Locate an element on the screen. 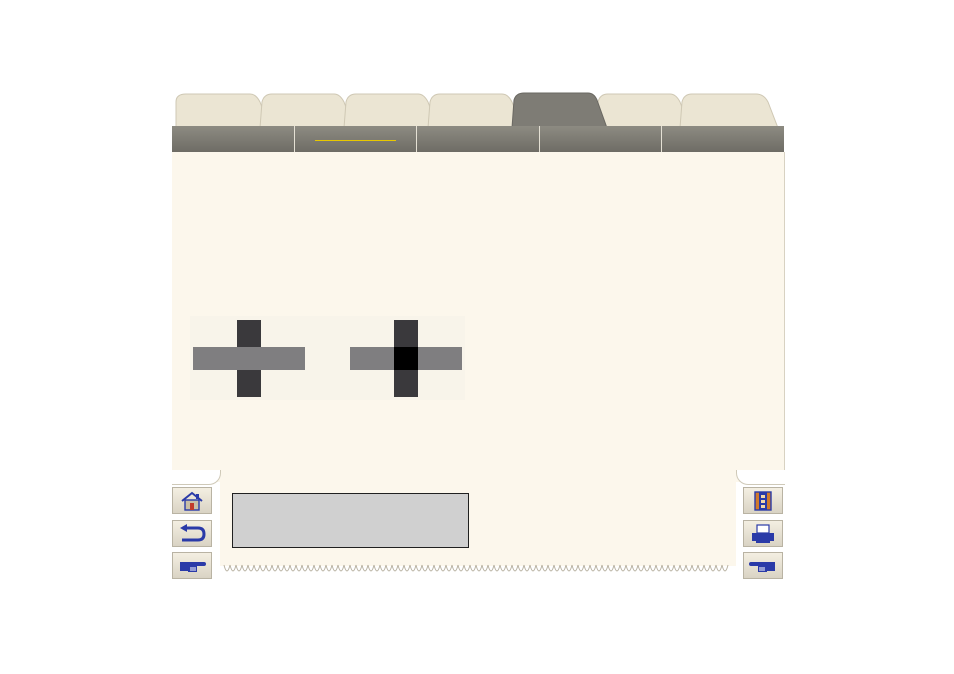 Image resolution: width=954 pixels, height=674 pixels. panel-corner-left is located at coordinates (196, 477).